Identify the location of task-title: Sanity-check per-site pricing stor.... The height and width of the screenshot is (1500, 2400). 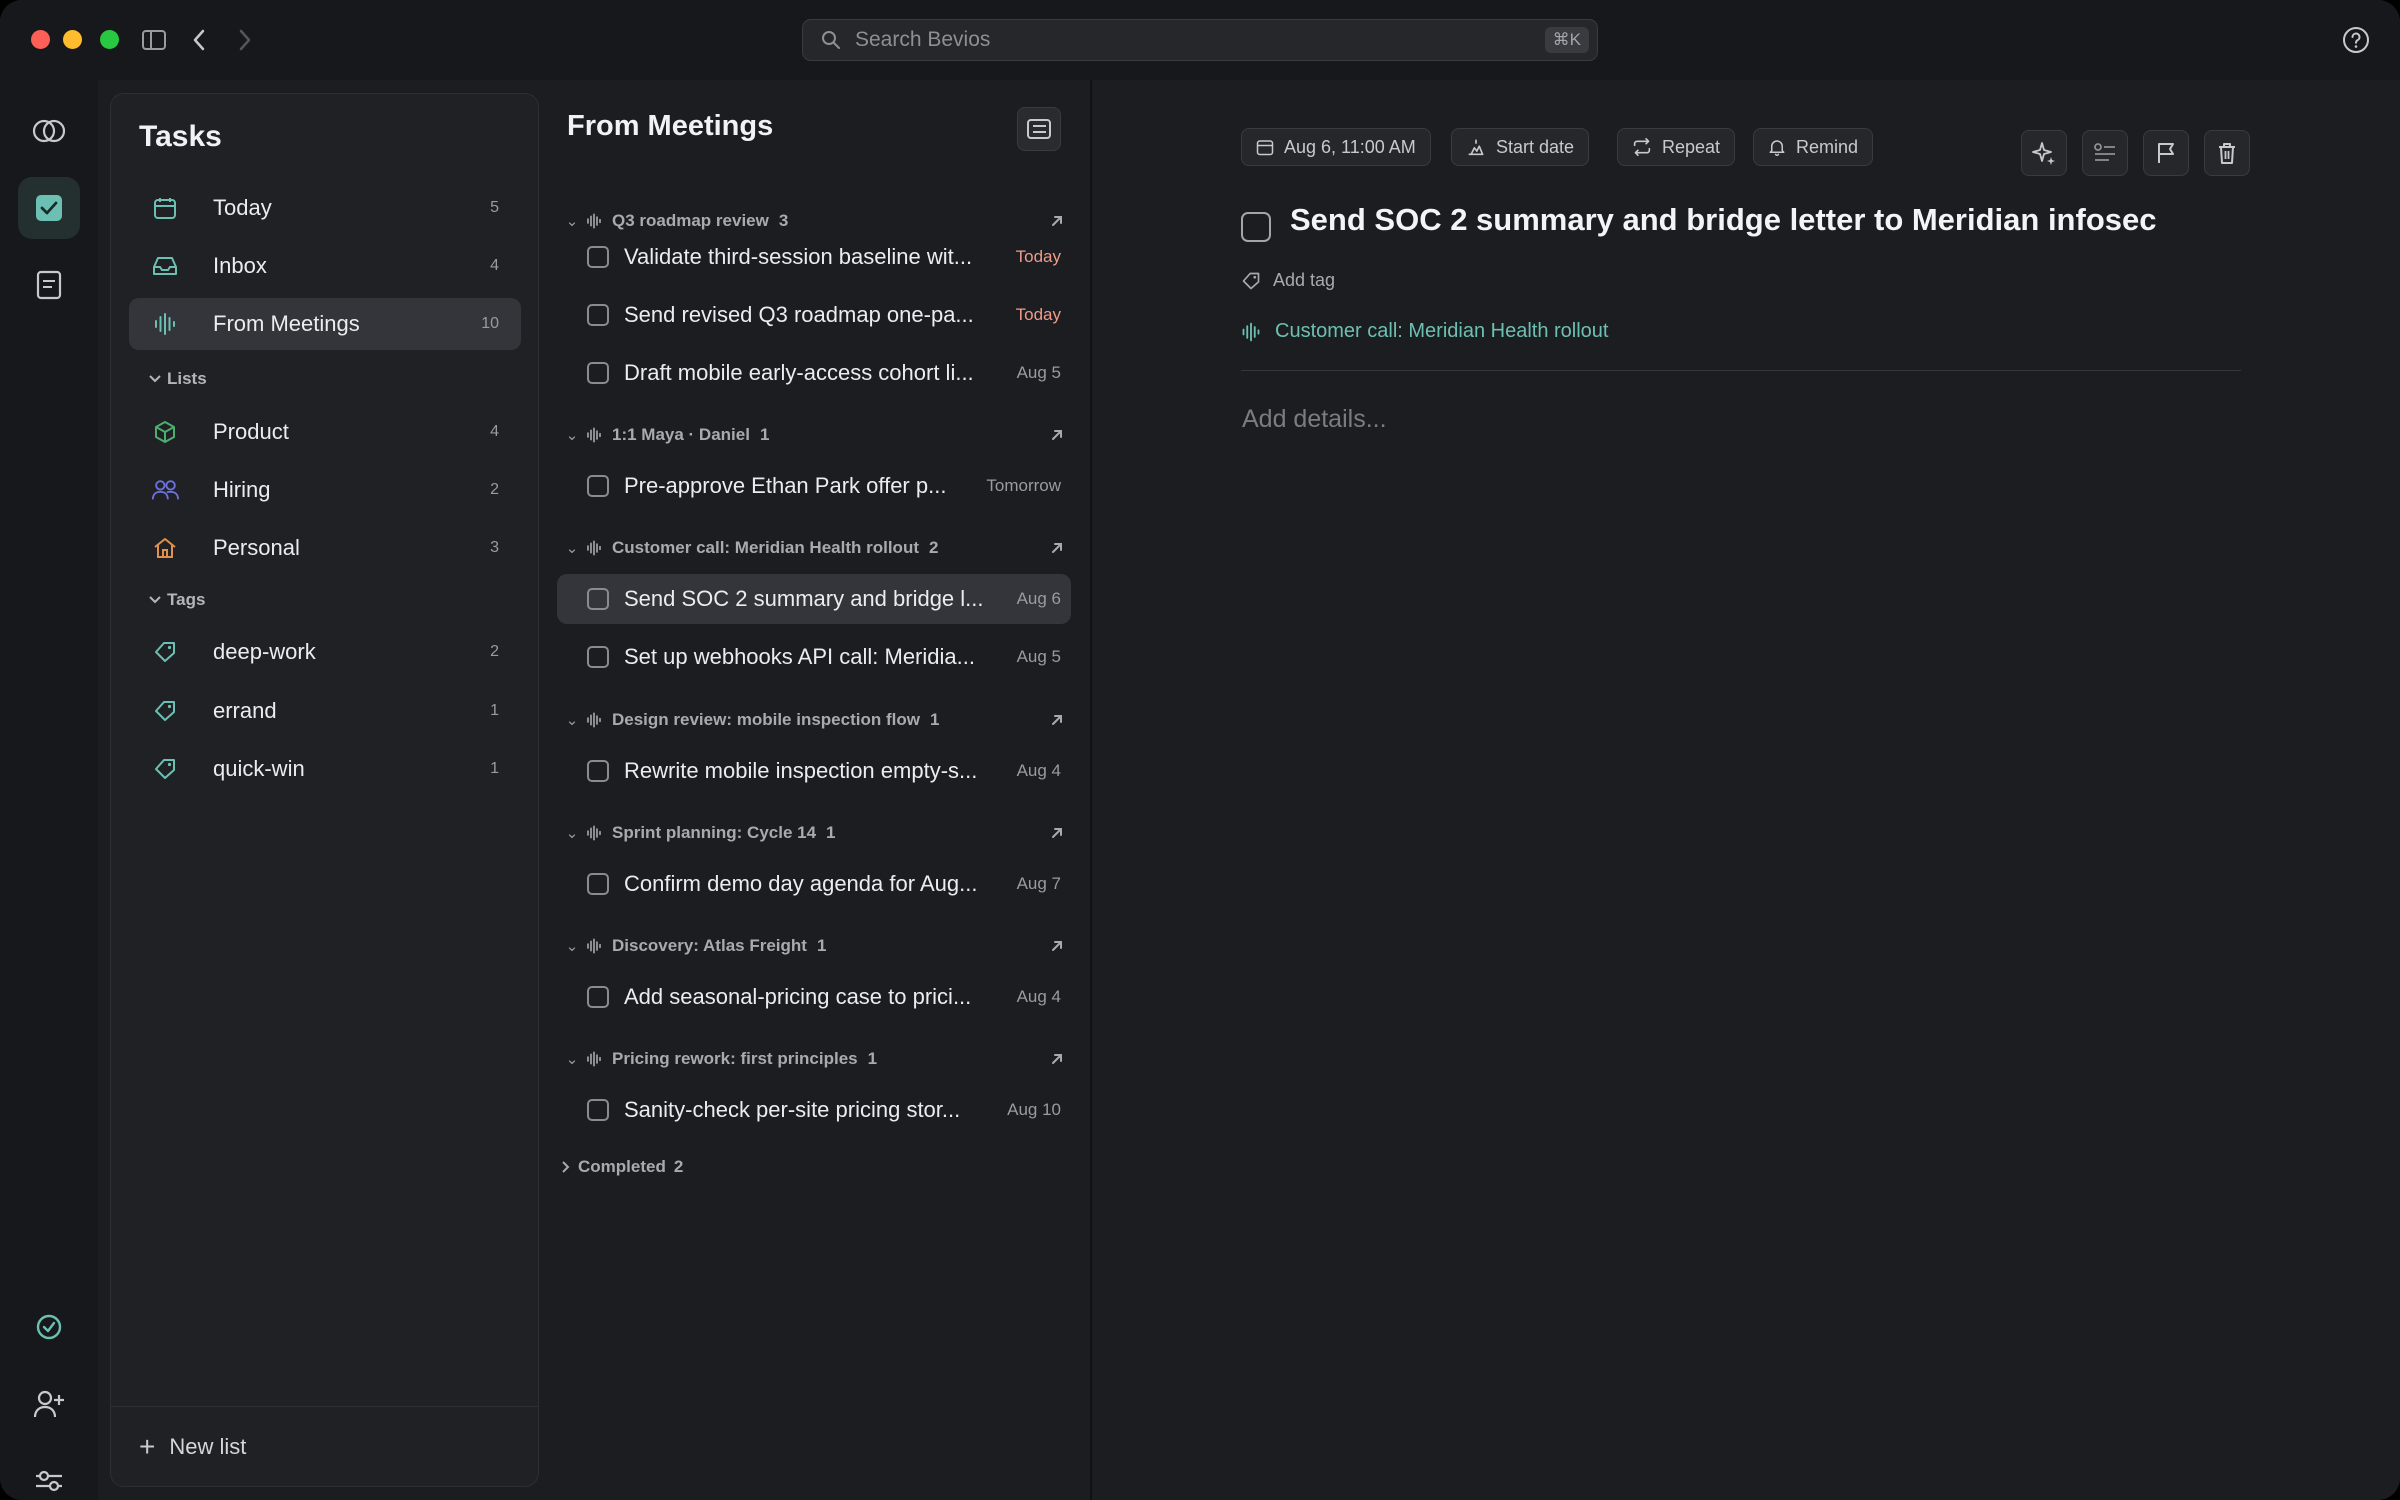
(792, 1109).